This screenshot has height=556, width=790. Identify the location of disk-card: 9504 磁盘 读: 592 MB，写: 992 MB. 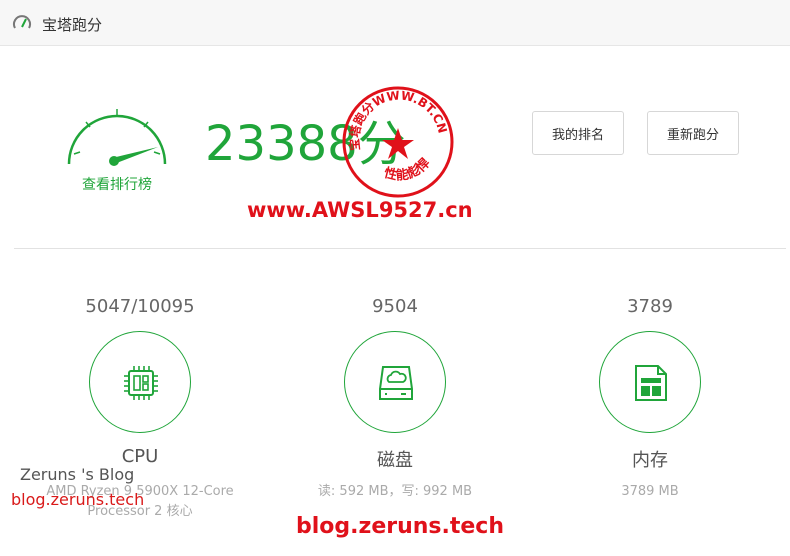
(395, 397).